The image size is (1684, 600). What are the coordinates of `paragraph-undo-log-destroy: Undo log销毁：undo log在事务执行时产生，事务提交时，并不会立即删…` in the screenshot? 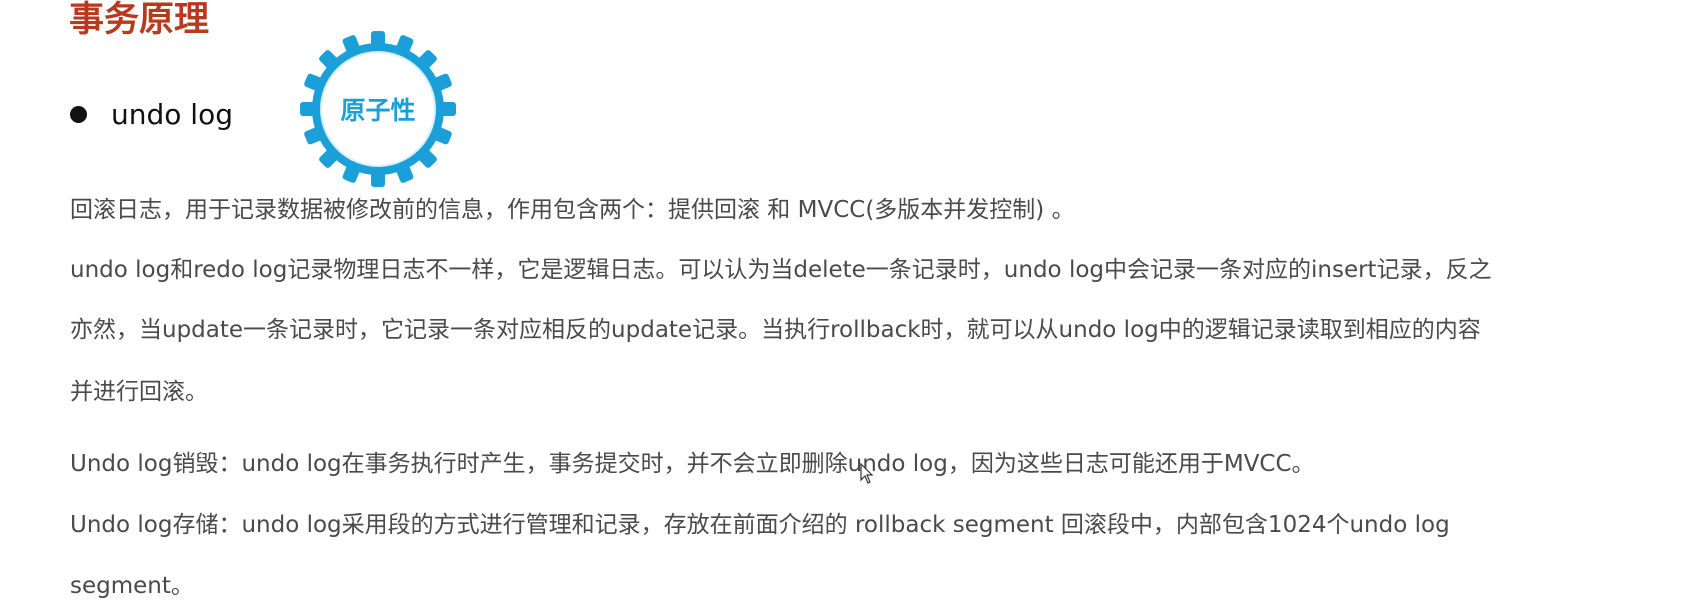 It's located at (692, 464).